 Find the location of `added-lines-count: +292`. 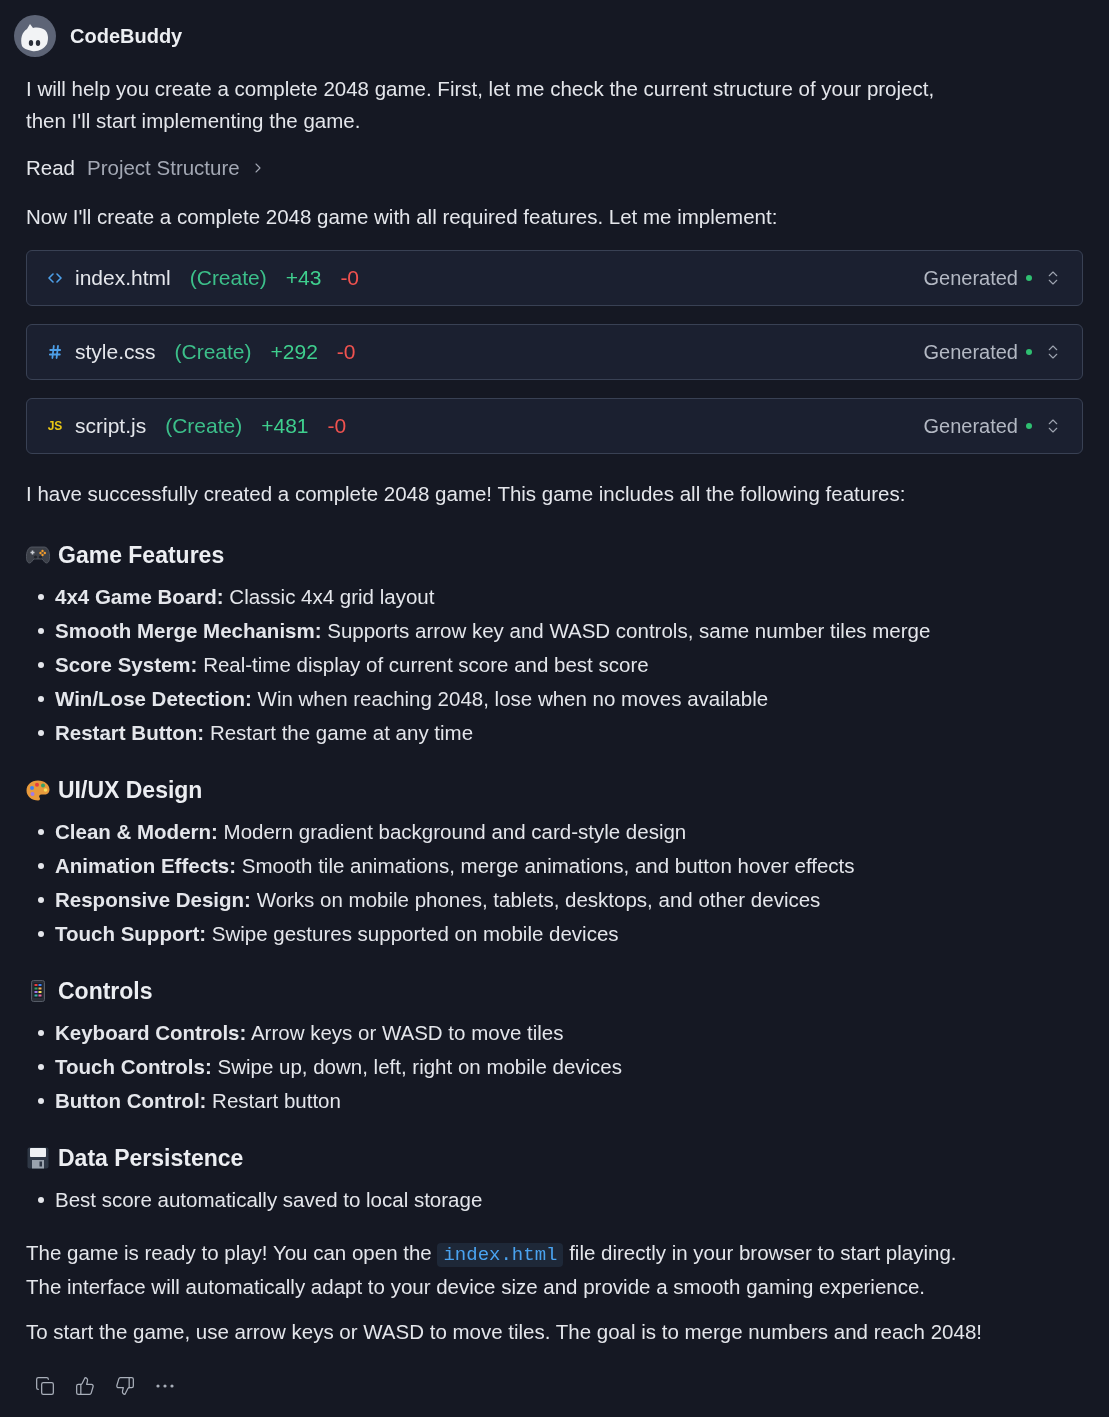

added-lines-count: +292 is located at coordinates (294, 352).